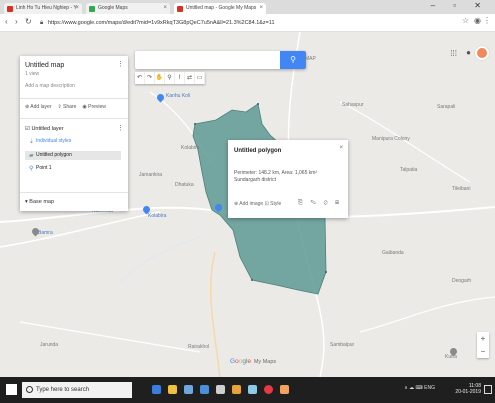 Image resolution: width=495 pixels, height=403 pixels. Describe the element at coordinates (188, 389) in the screenshot. I see `store-icon` at that location.